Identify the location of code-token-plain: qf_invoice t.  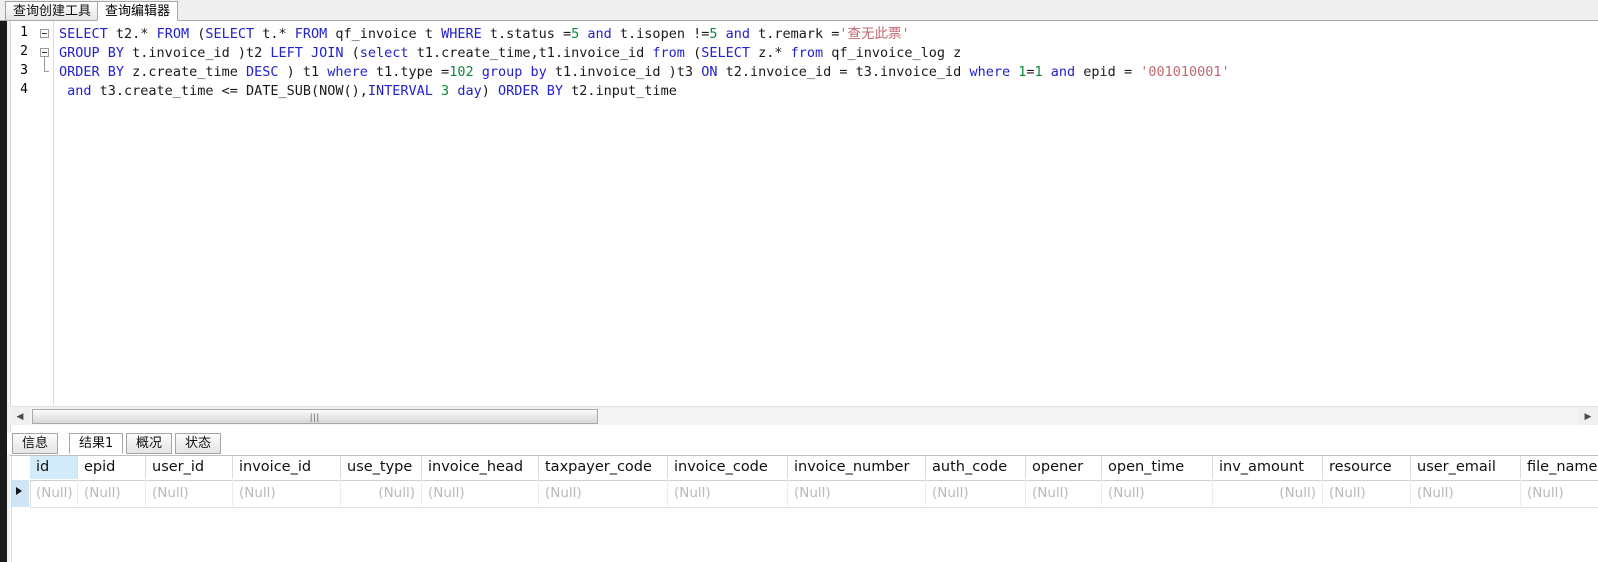
(384, 34).